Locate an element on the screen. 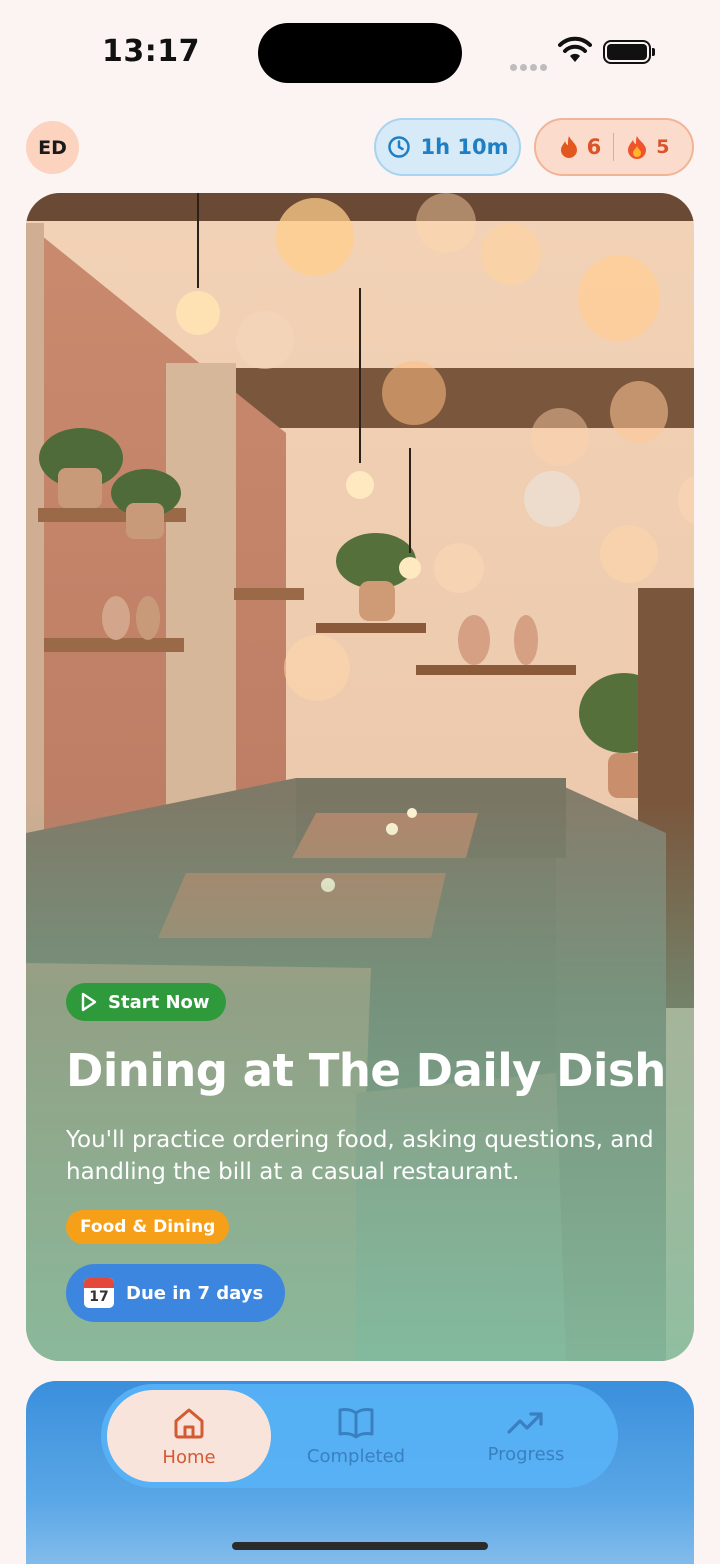 The width and height of the screenshot is (720, 1564). book-icon is located at coordinates (356, 1422).